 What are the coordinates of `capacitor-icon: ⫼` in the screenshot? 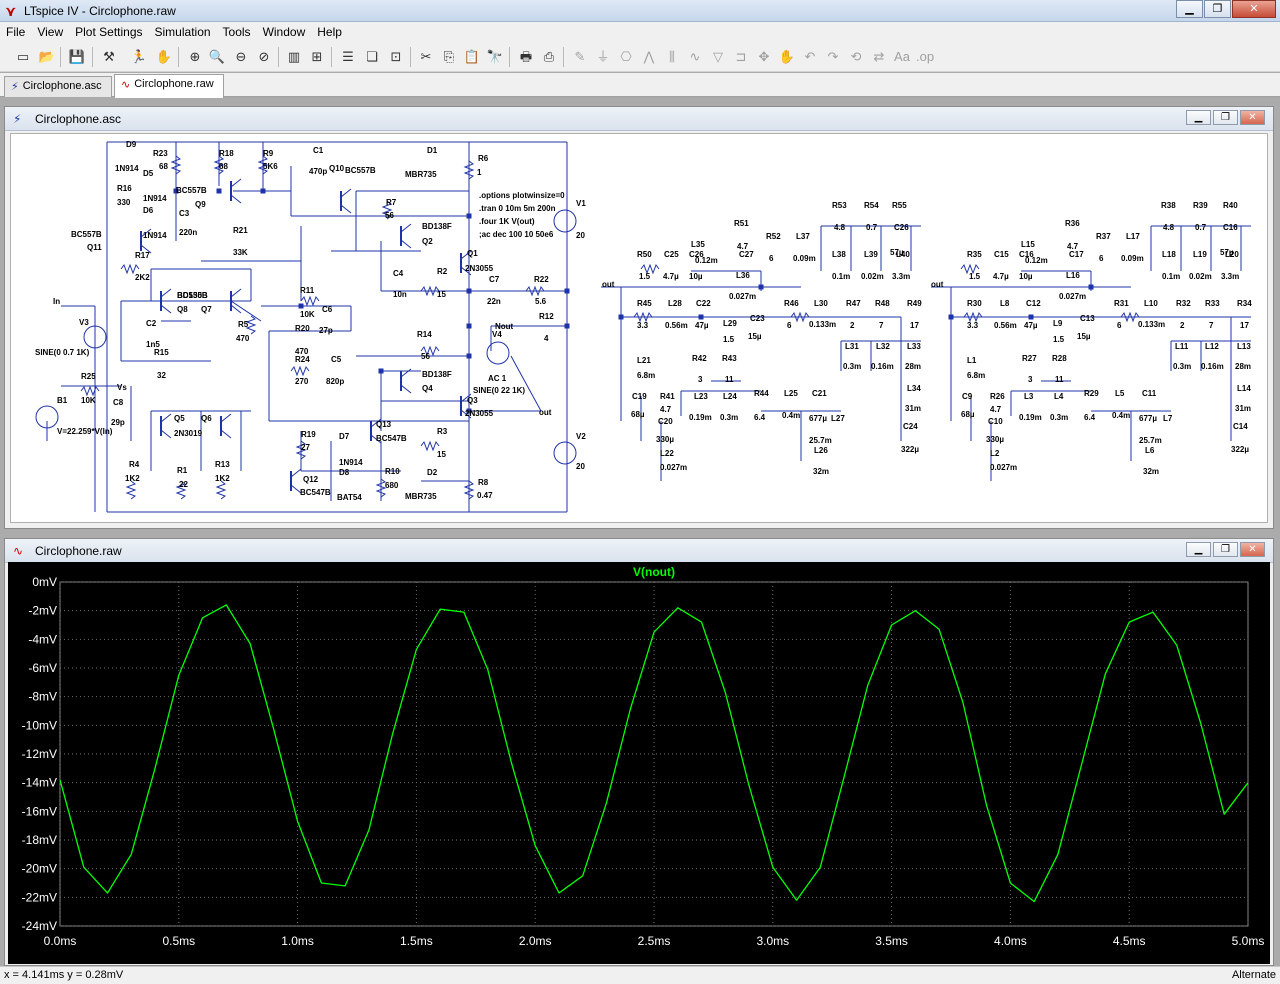 It's located at (672, 57).